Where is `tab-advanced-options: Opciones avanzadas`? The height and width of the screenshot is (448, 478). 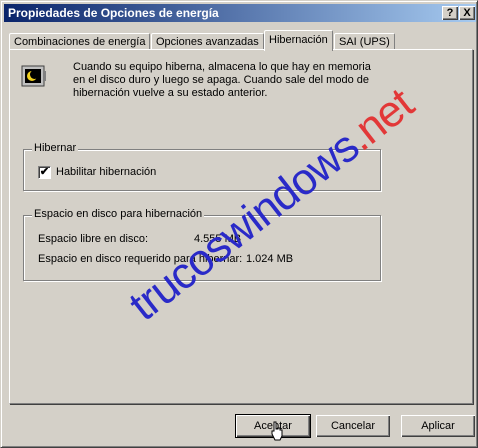
tab-advanced-options: Opciones avanzadas is located at coordinates (207, 41).